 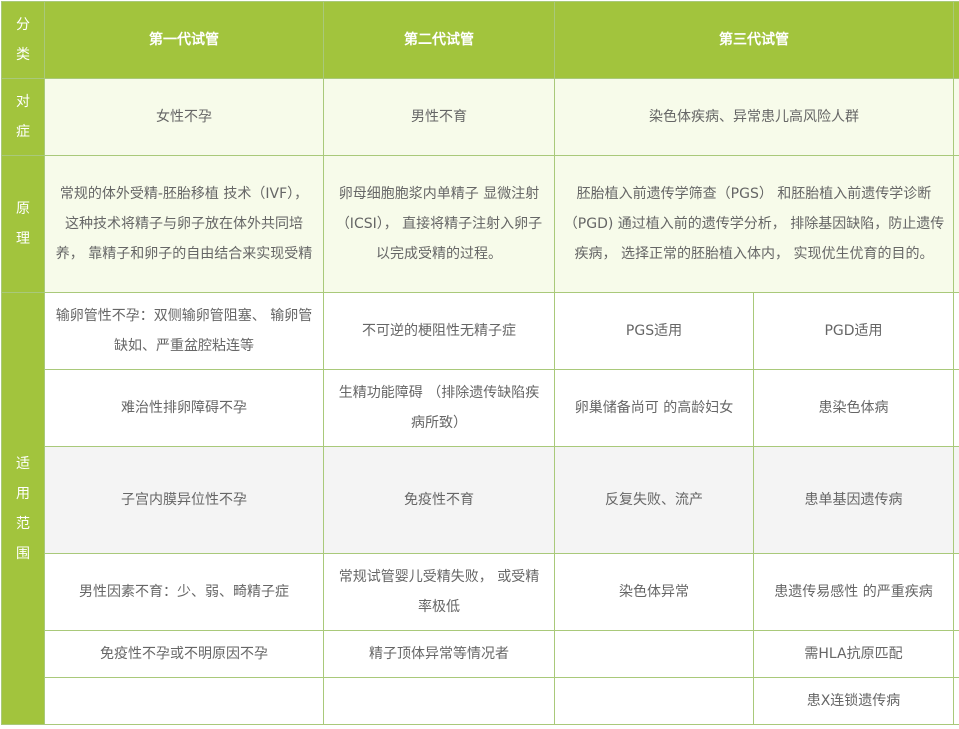 What do you see at coordinates (23, 508) in the screenshot?
I see `scope-label-cell: 适用范围` at bounding box center [23, 508].